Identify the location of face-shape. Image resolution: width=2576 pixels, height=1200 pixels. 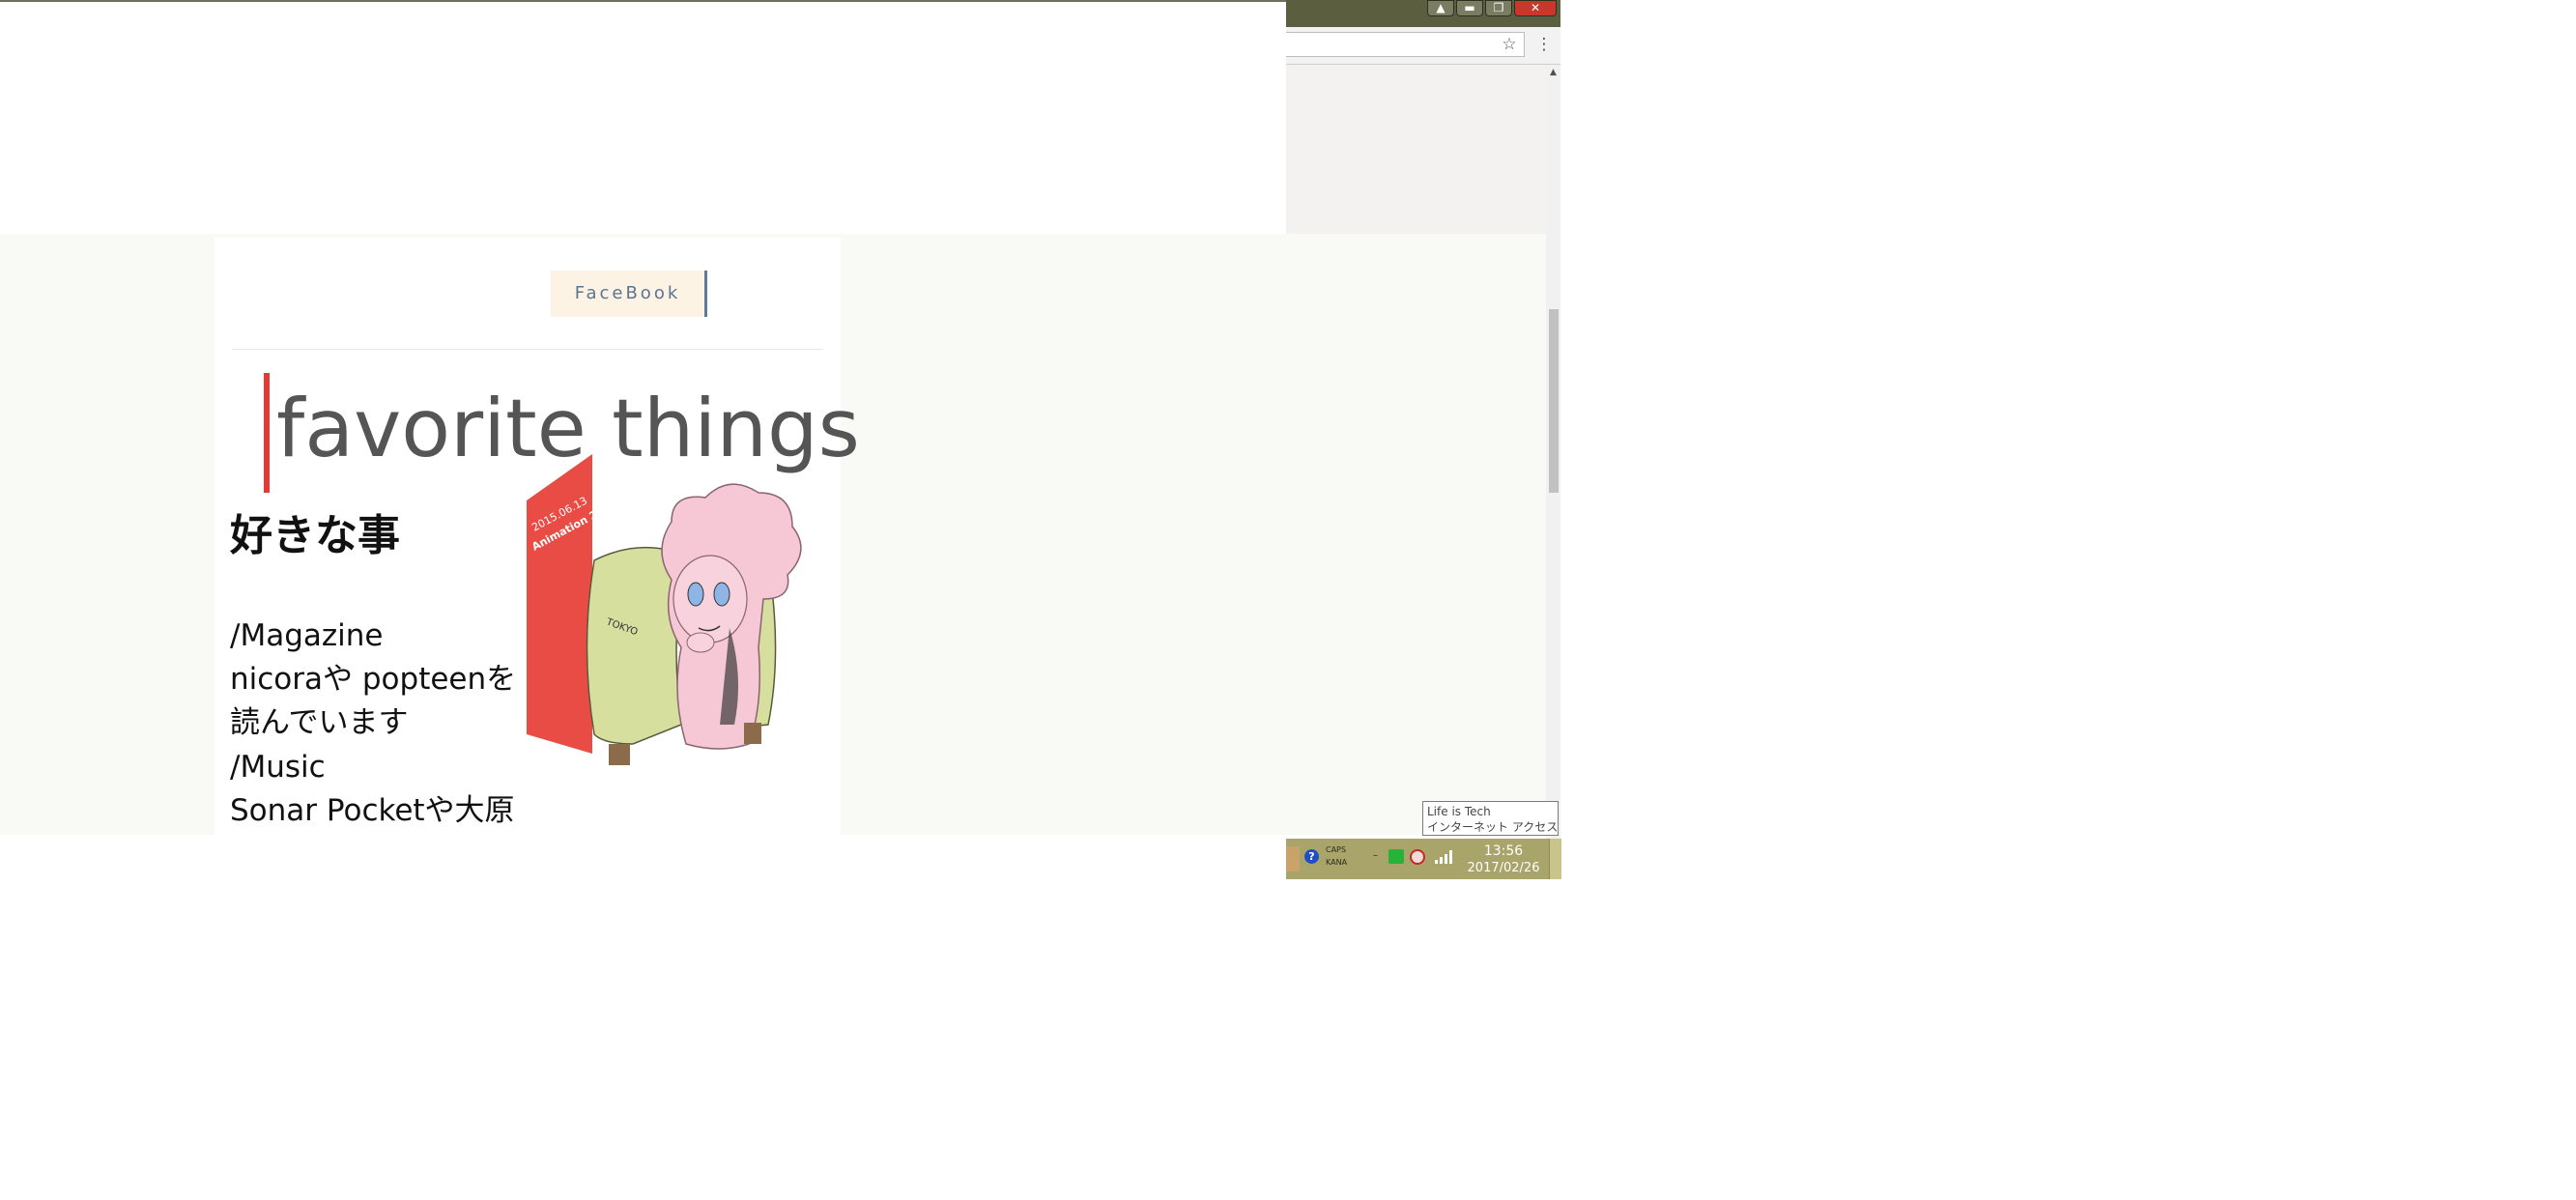
(711, 599).